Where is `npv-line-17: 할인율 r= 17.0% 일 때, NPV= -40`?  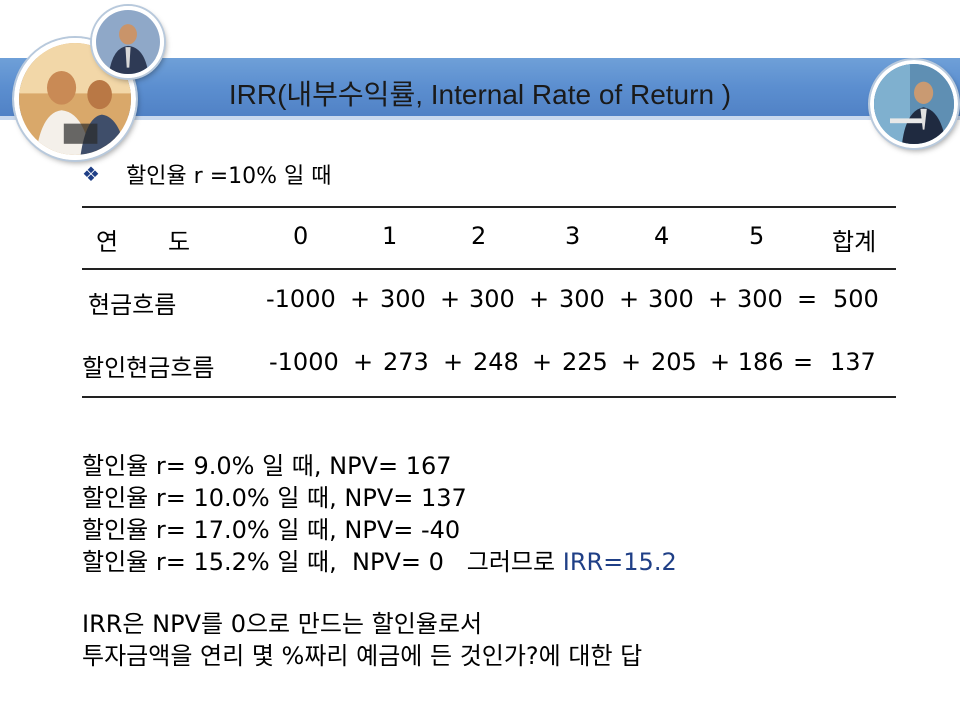
npv-line-17: 할인율 r= 17.0% 일 때, NPV= -40 is located at coordinates (271, 530).